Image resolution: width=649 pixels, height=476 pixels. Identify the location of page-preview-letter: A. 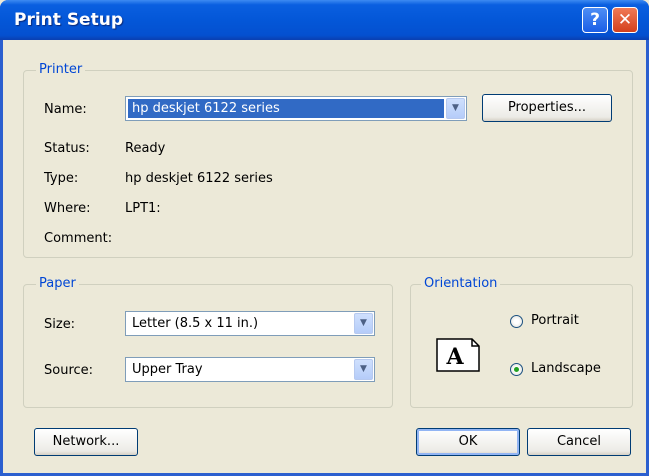
(454, 357).